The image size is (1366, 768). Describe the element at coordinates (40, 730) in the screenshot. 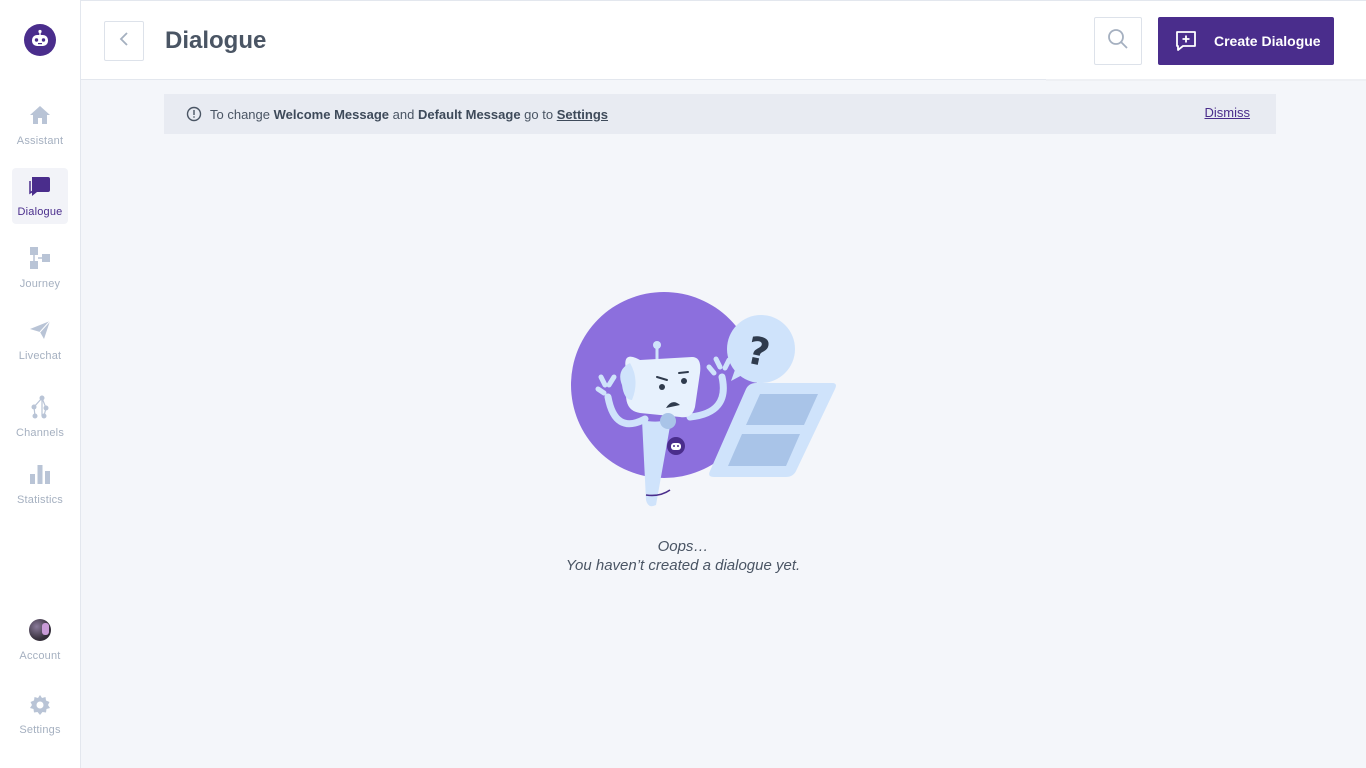

I see `sidebar-item-label: Settings` at that location.